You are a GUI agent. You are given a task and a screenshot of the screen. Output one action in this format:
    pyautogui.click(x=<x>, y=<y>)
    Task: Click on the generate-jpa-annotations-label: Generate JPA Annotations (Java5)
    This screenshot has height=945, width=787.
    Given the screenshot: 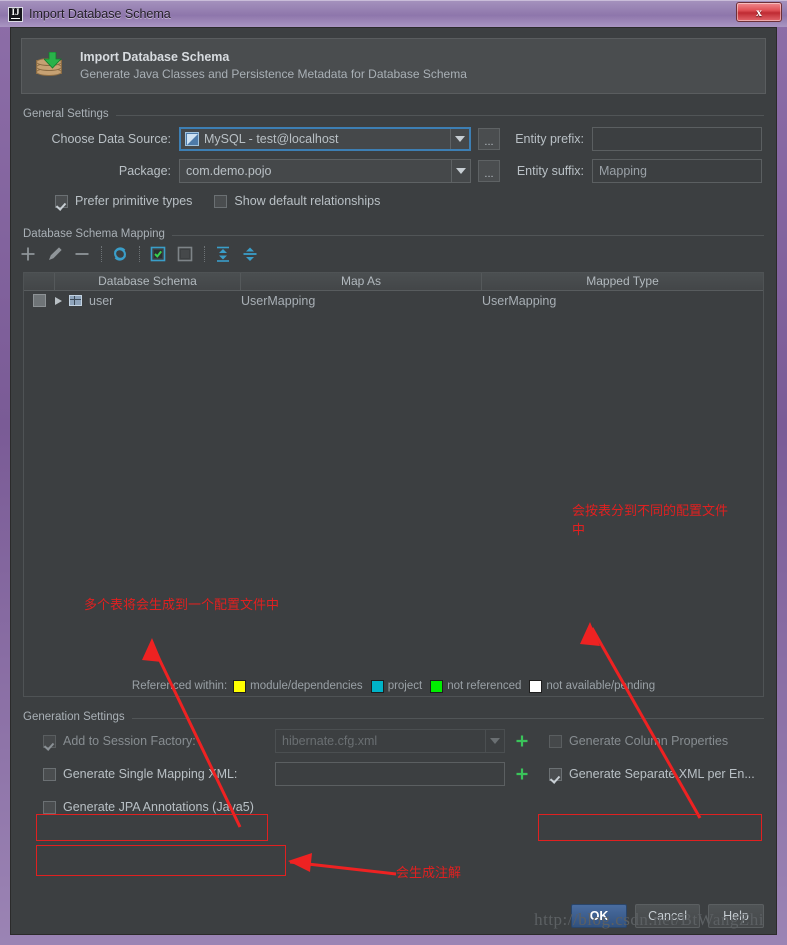 What is the action you would take?
    pyautogui.click(x=158, y=807)
    